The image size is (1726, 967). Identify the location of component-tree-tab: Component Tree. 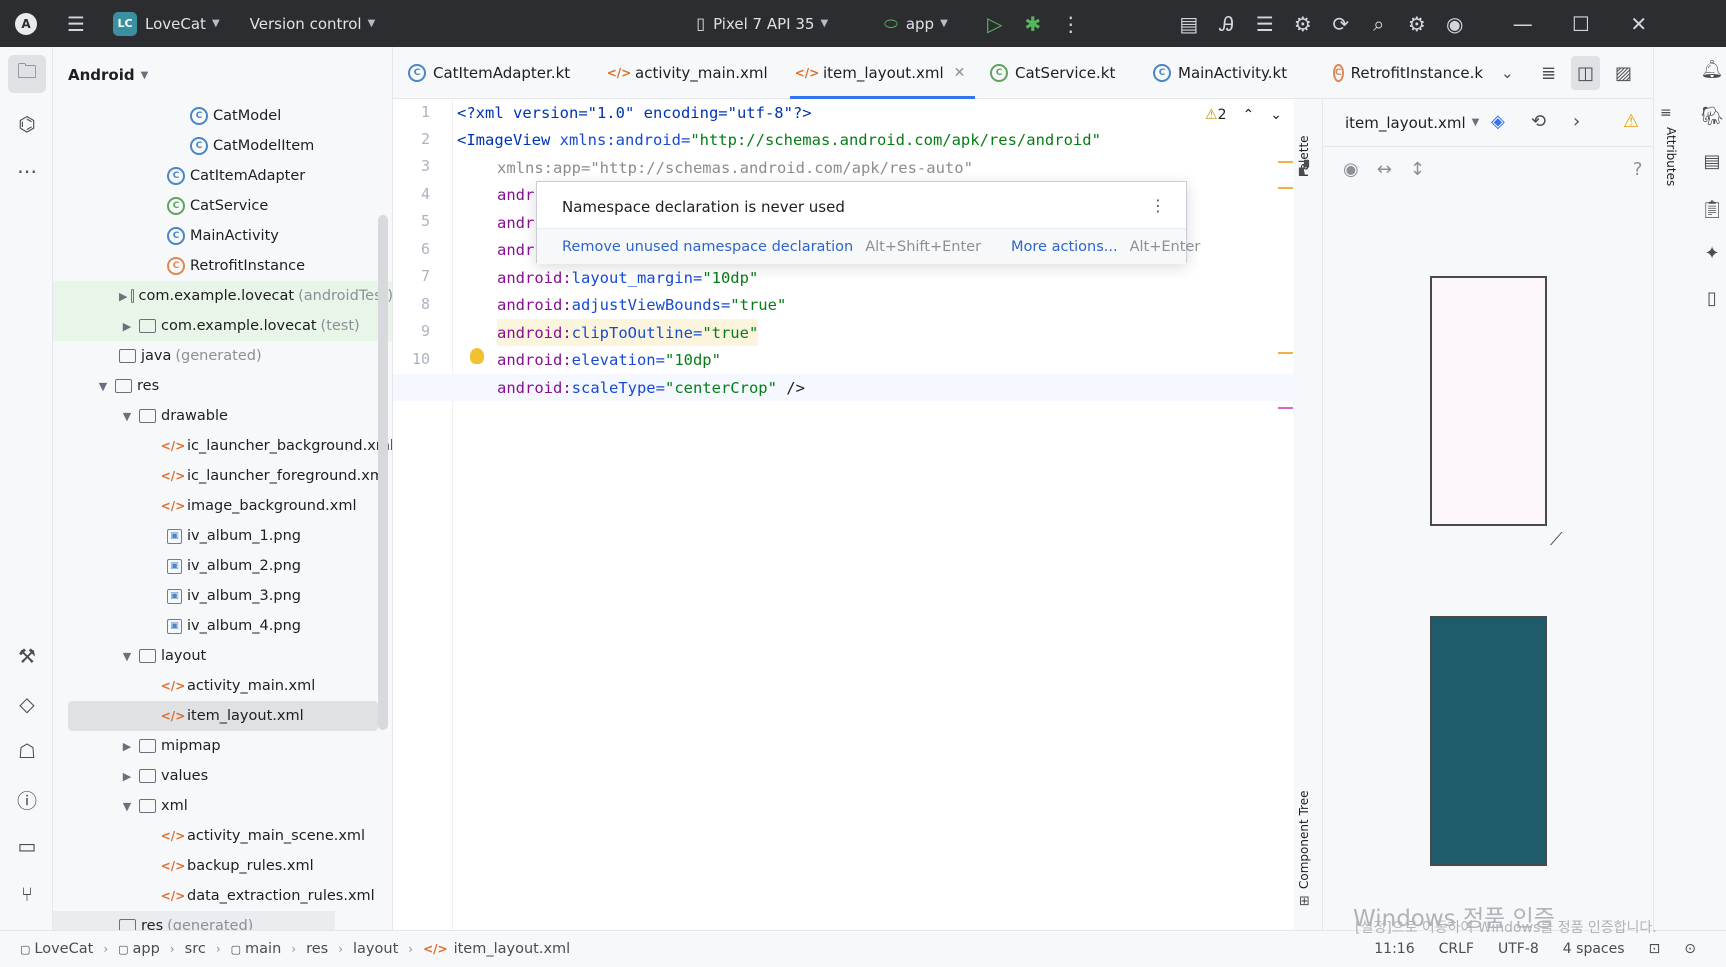
(1304, 840).